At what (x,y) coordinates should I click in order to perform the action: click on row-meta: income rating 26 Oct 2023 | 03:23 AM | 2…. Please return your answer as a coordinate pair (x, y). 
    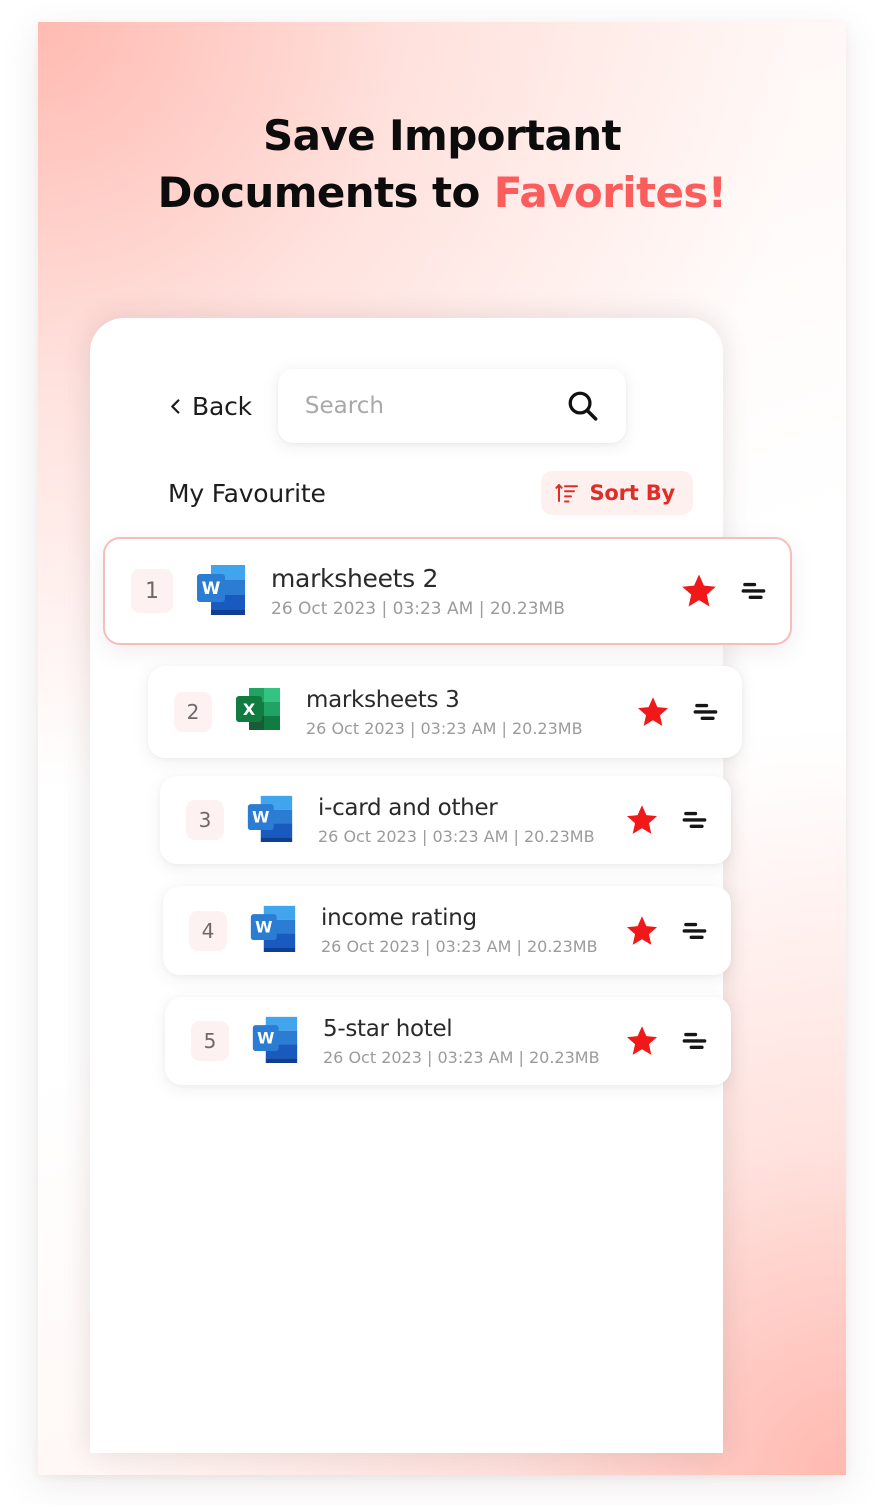
    Looking at the image, I should click on (473, 930).